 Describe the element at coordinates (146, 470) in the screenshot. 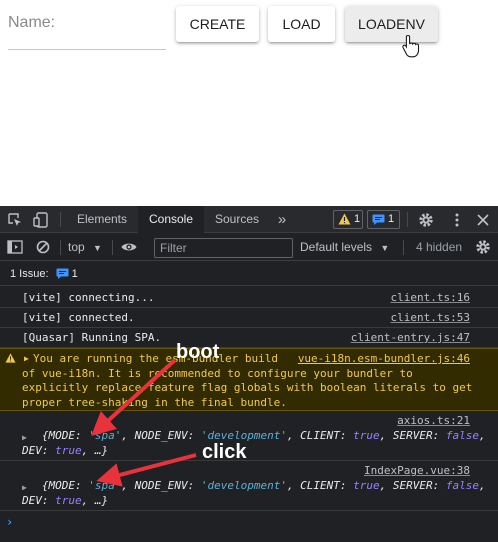

I see `click-arrow` at that location.